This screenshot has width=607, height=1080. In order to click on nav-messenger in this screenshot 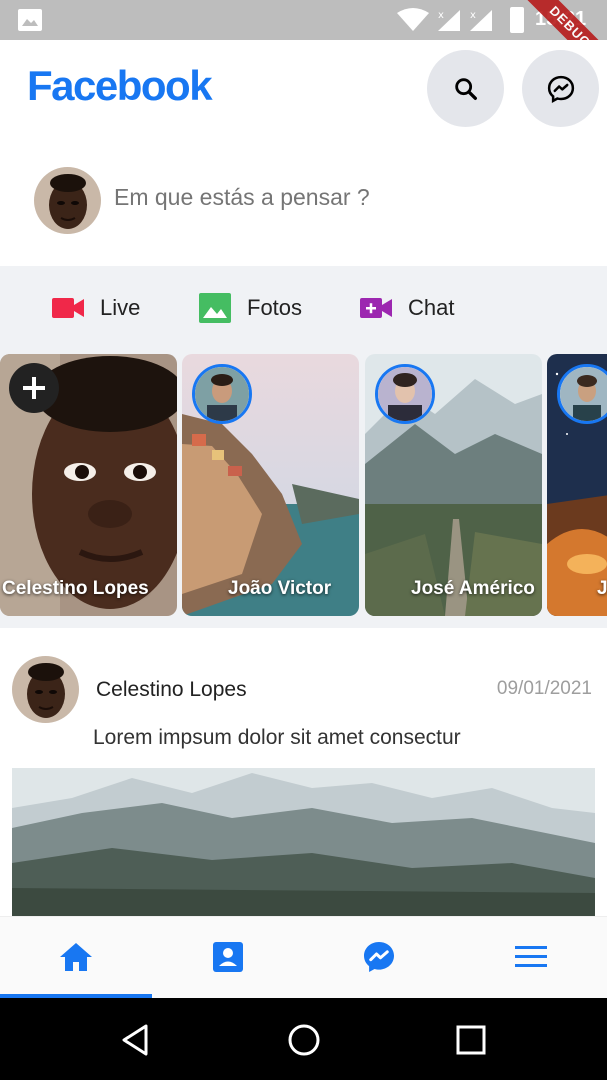, I will do `click(379, 957)`.